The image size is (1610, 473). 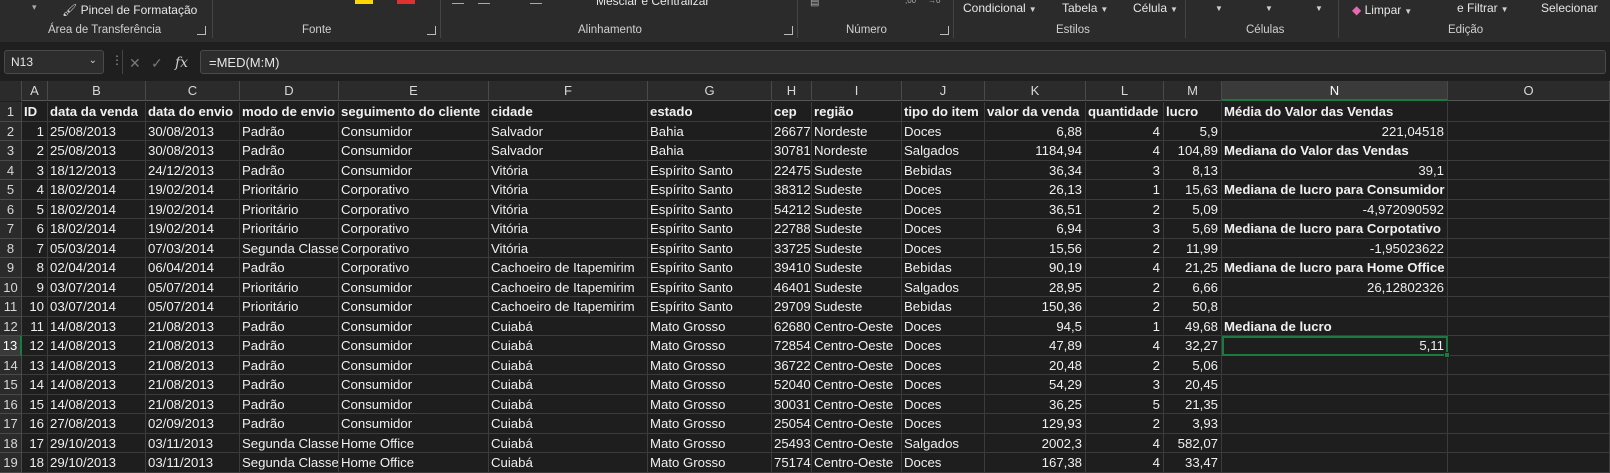 I want to click on format-dropdown-icon: ▼, so click(x=1319, y=8).